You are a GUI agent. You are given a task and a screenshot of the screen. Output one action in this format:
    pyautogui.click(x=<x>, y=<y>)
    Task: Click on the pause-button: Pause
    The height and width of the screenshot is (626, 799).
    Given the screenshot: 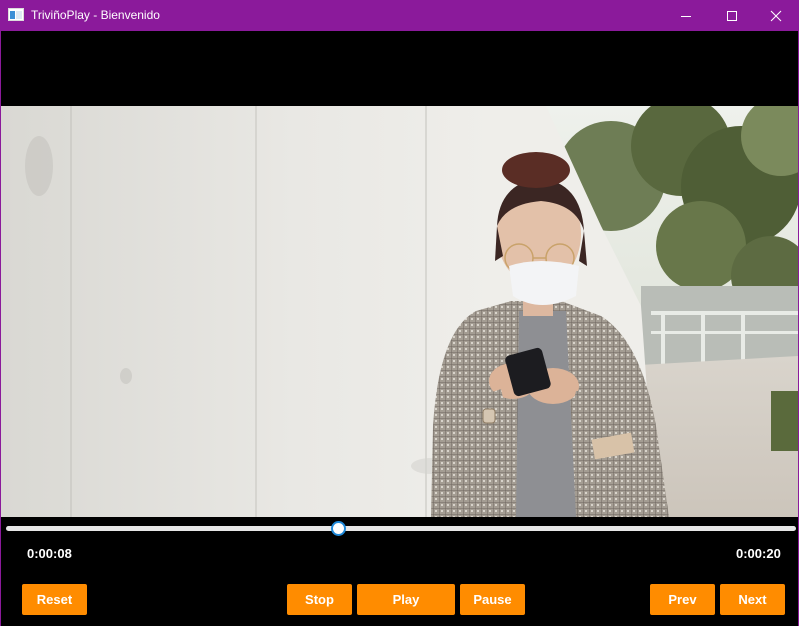 What is the action you would take?
    pyautogui.click(x=492, y=599)
    